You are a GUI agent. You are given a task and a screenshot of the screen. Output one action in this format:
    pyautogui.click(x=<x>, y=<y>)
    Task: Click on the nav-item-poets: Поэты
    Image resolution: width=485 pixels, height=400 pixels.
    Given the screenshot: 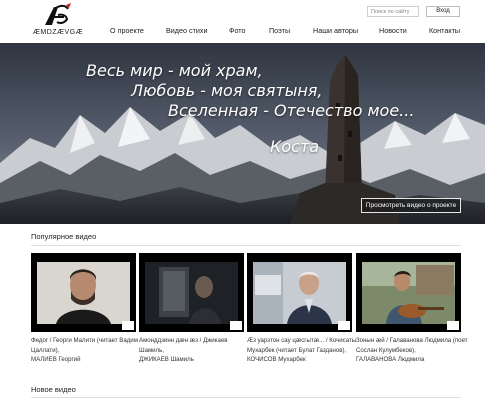 What is the action you would take?
    pyautogui.click(x=279, y=30)
    